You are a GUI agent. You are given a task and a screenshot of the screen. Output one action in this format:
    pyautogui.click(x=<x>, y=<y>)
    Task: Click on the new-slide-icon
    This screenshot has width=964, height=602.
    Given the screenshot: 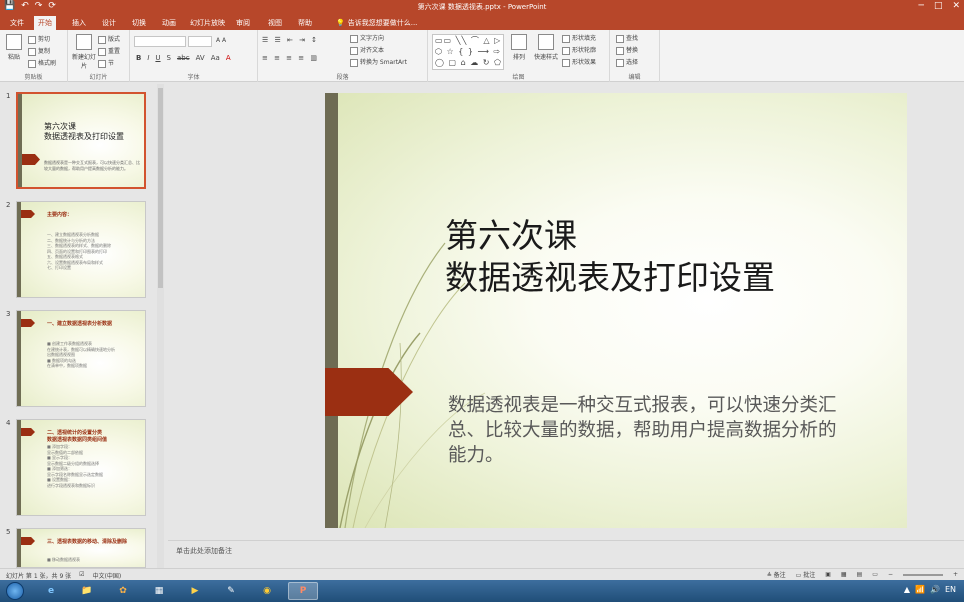 What is the action you would take?
    pyautogui.click(x=84, y=42)
    